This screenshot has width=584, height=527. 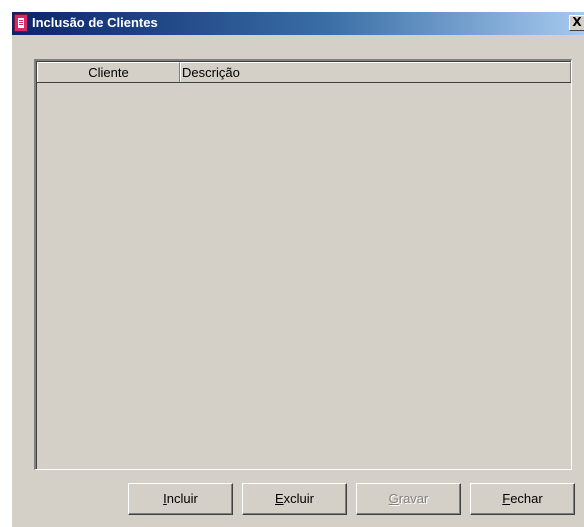 What do you see at coordinates (375, 72) in the screenshot?
I see `column-header-descricao: Descrição` at bounding box center [375, 72].